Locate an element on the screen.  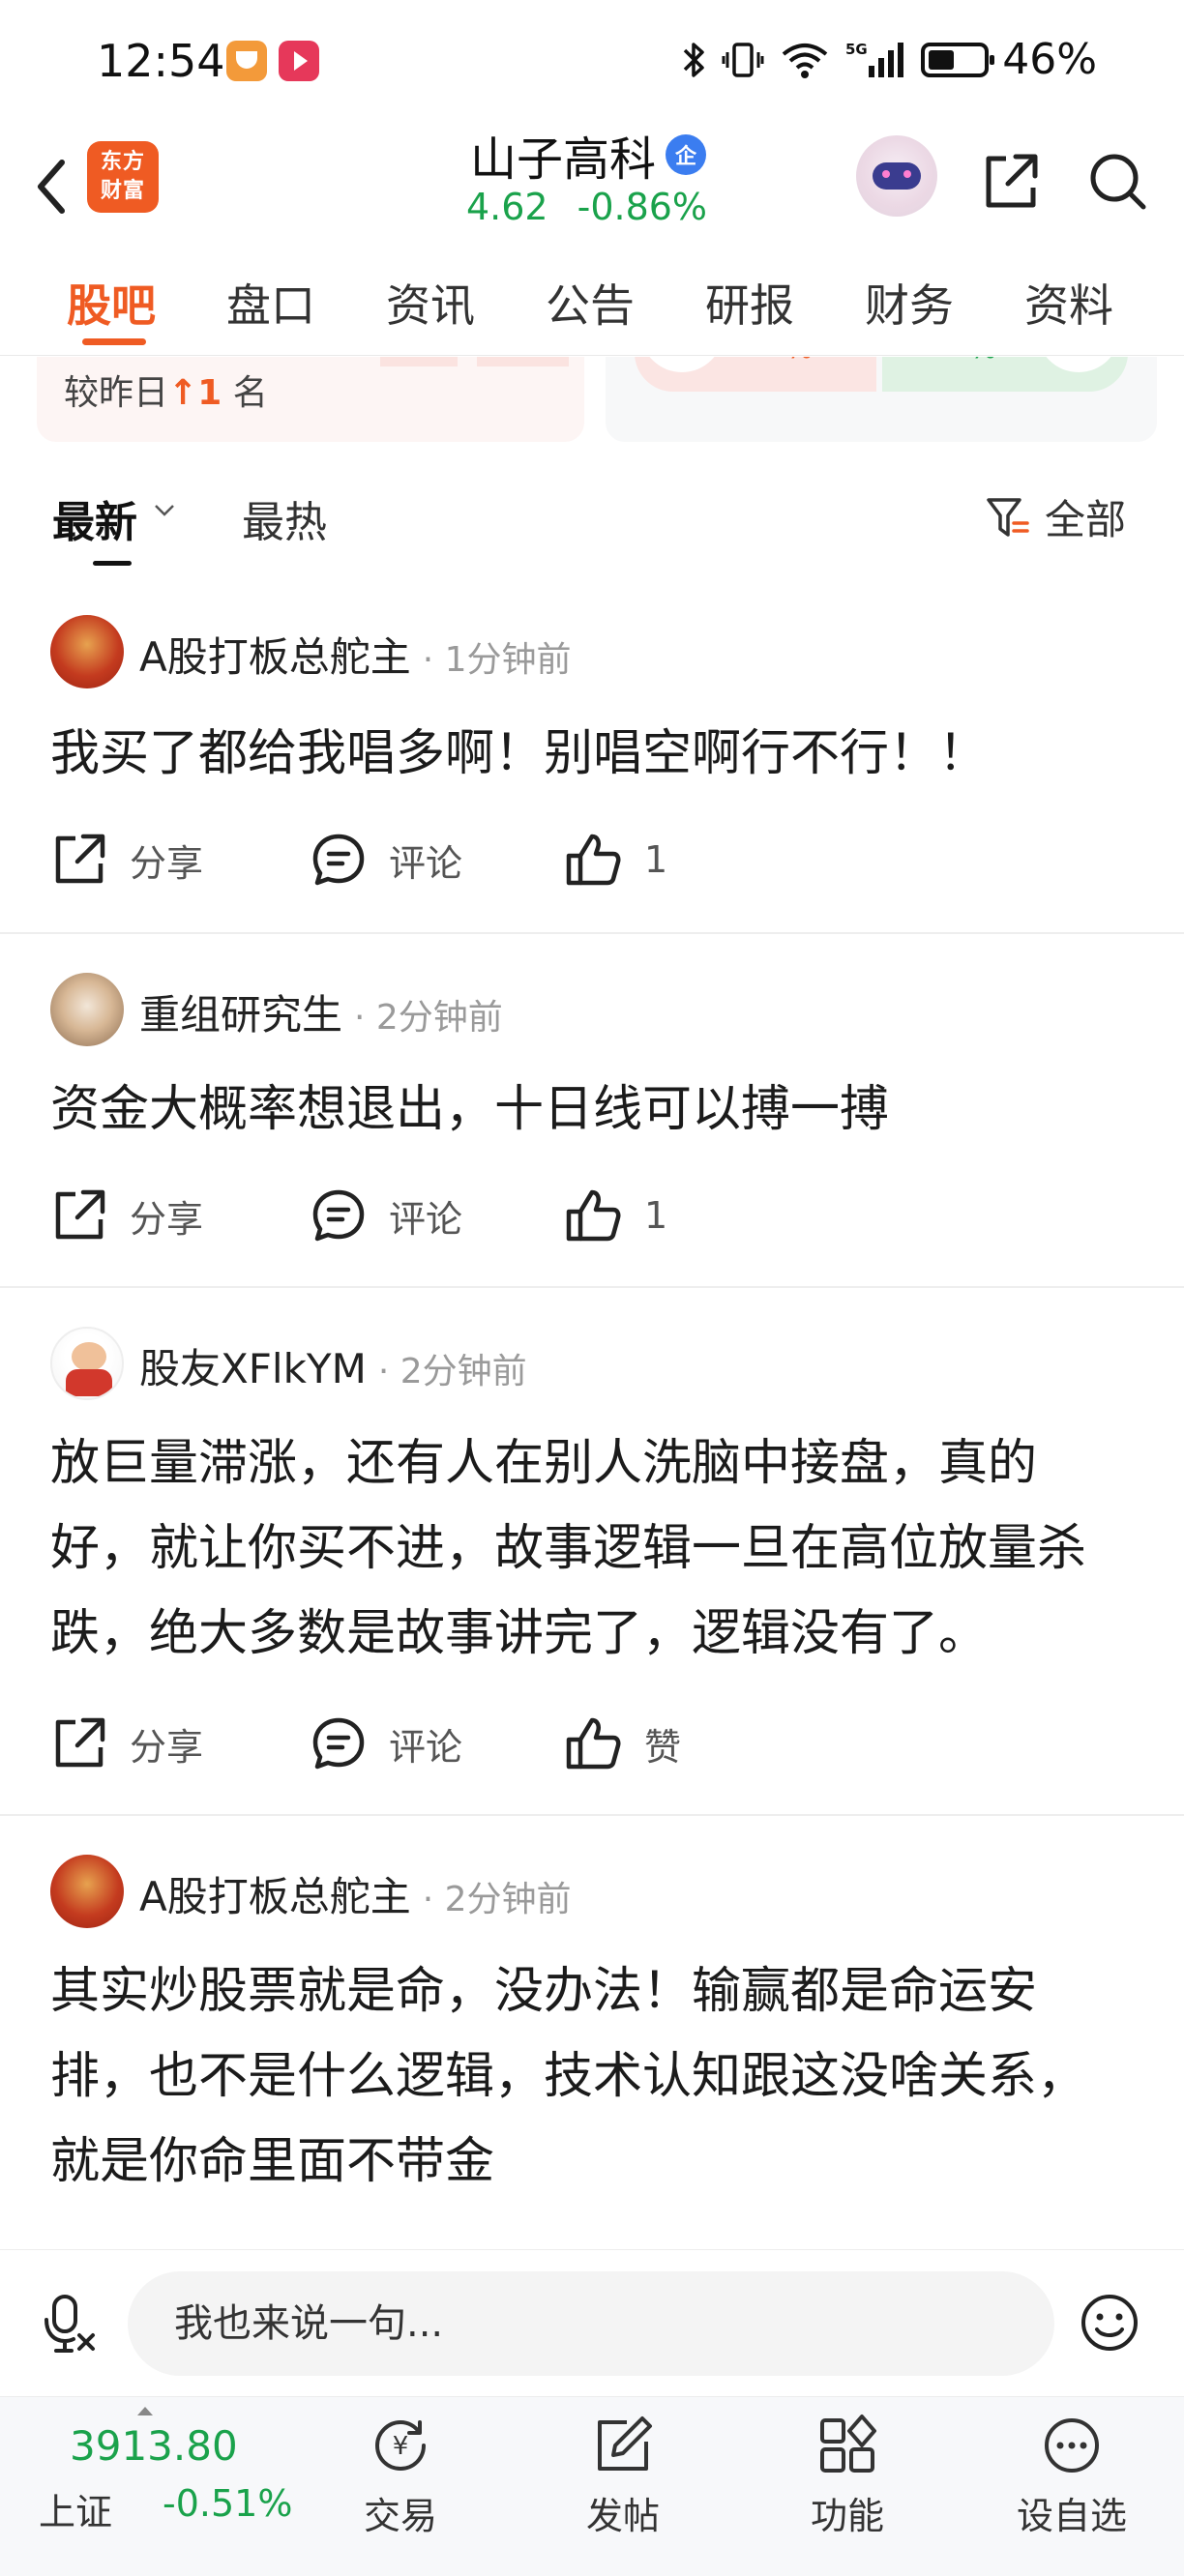
nav-add-watchlist: 设自选 is located at coordinates (1071, 2475).